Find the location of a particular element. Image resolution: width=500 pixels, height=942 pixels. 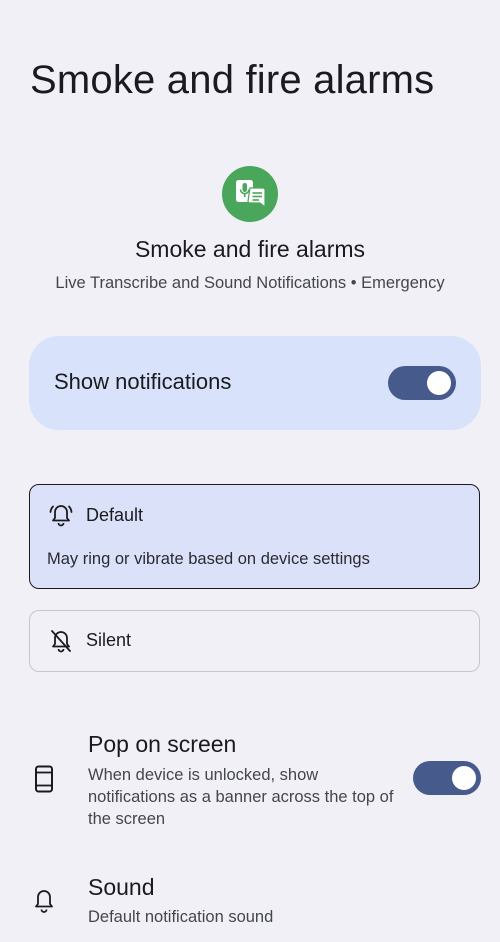

phone-icon is located at coordinates (44, 779).